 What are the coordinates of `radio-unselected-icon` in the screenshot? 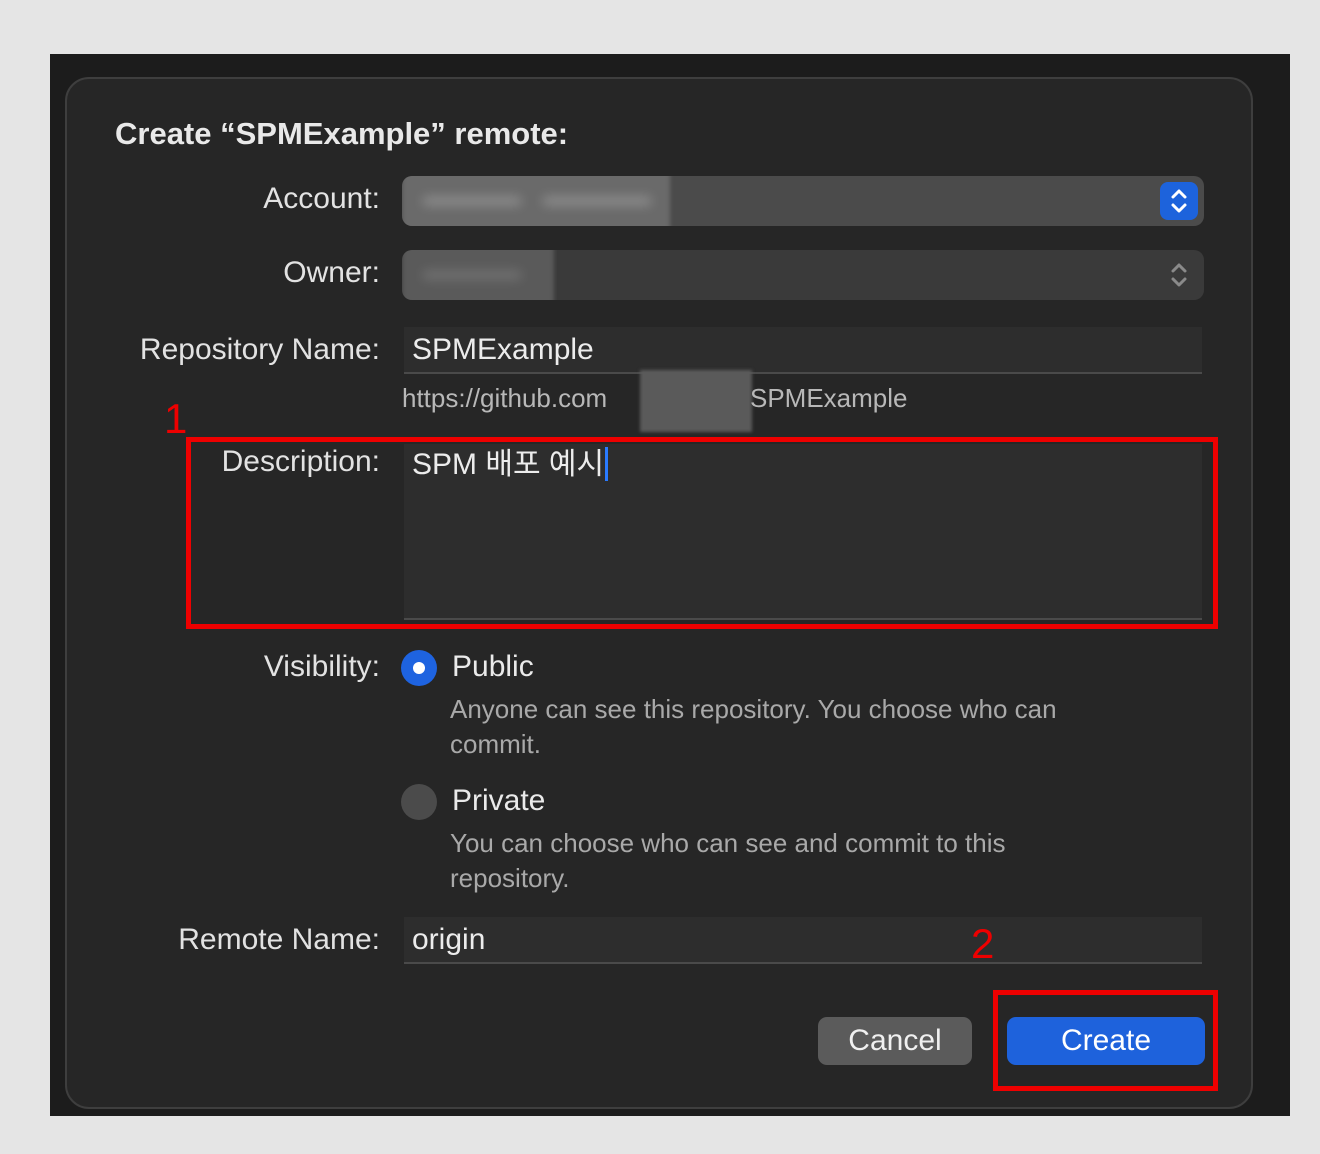 It's located at (419, 802).